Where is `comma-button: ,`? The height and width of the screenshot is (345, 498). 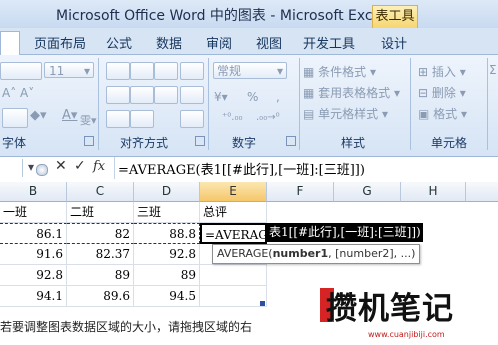
comma-button: , is located at coordinates (278, 97).